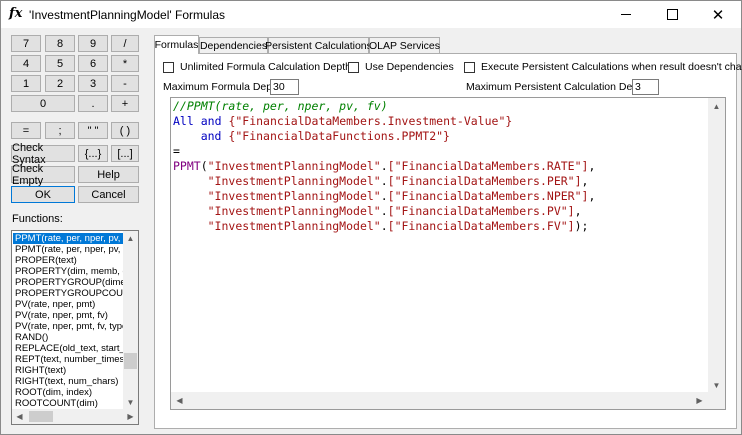 The image size is (742, 435). I want to click on max-formula-depth-input: 30, so click(284, 87).